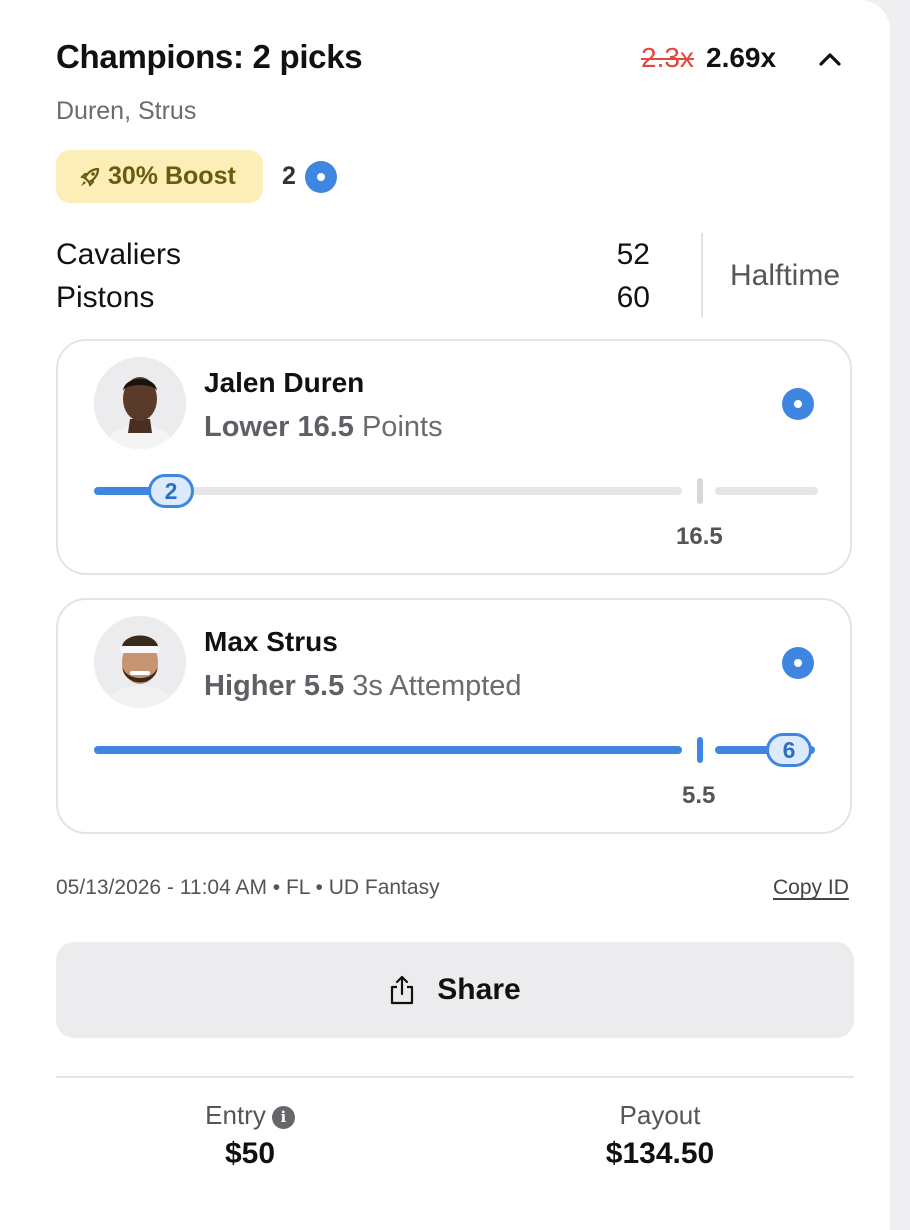  Describe the element at coordinates (633, 254) in the screenshot. I see `team-score-away: 52` at that location.